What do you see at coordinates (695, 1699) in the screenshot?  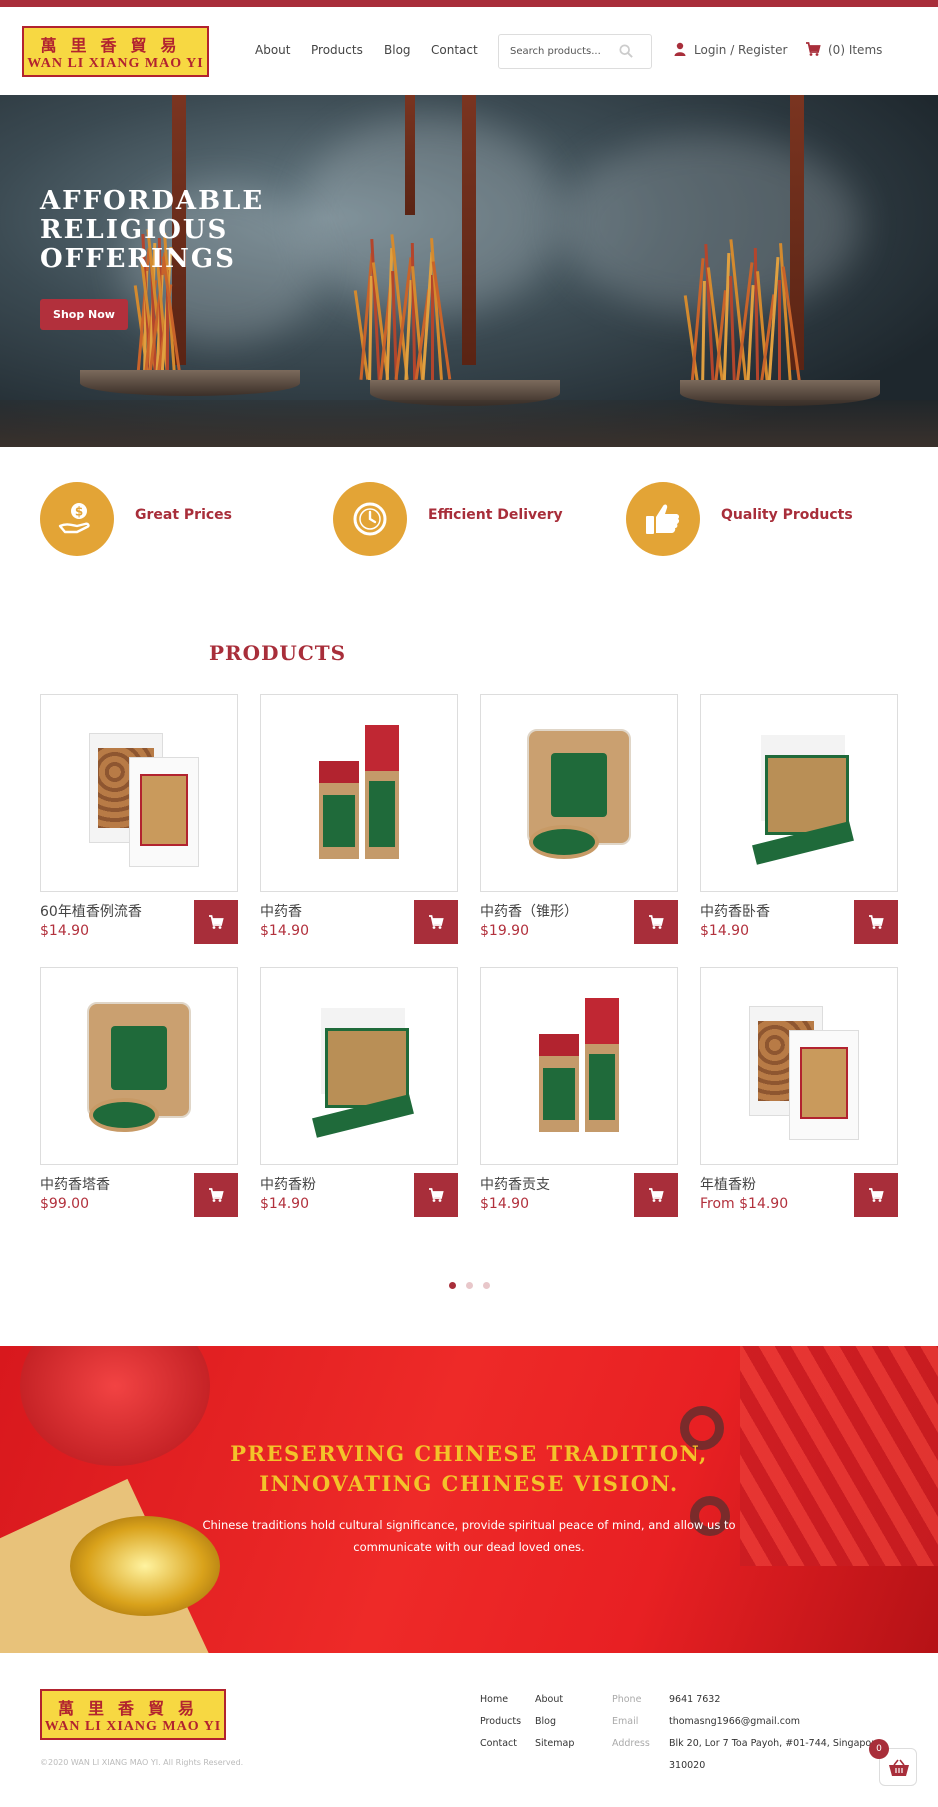 I see `phone-value: 9641 7632` at bounding box center [695, 1699].